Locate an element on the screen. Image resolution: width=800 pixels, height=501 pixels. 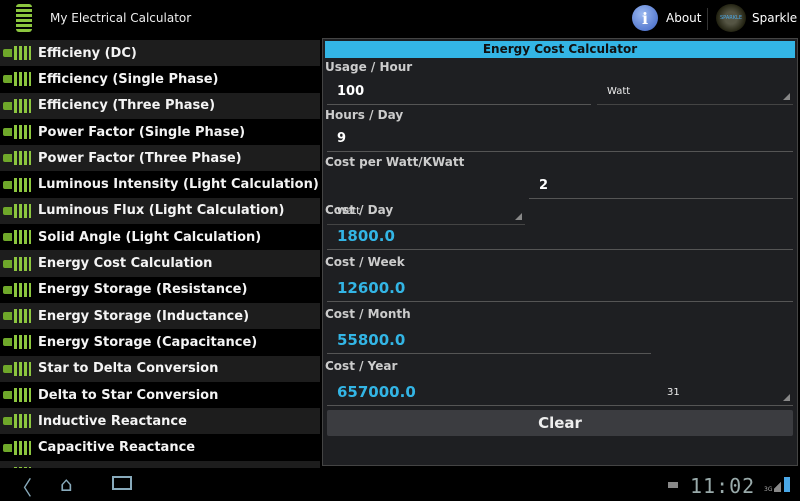
back-icon: 〈 is located at coordinates (22, 486).